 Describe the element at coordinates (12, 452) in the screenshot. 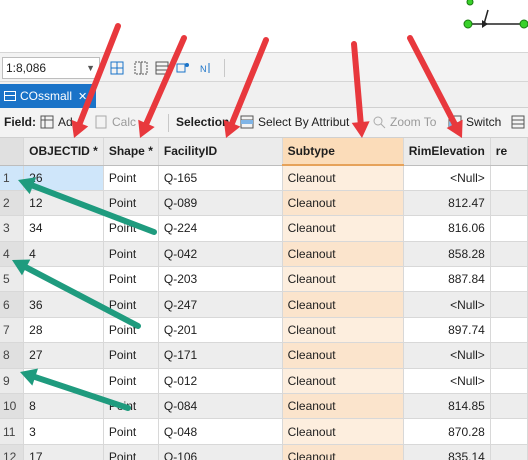

I see `row-number: 12` at that location.